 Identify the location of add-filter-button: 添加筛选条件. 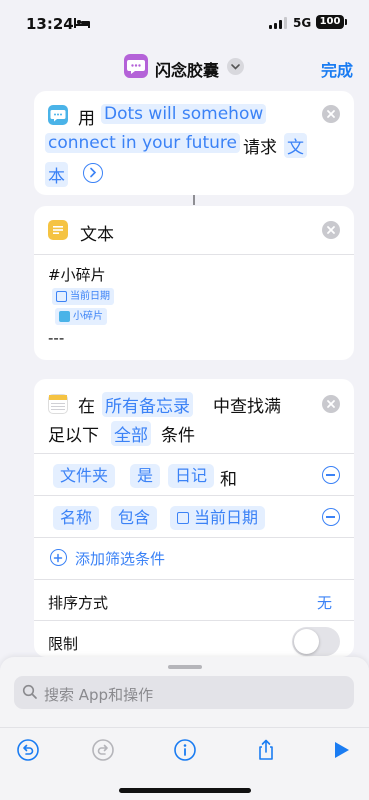
(120, 558).